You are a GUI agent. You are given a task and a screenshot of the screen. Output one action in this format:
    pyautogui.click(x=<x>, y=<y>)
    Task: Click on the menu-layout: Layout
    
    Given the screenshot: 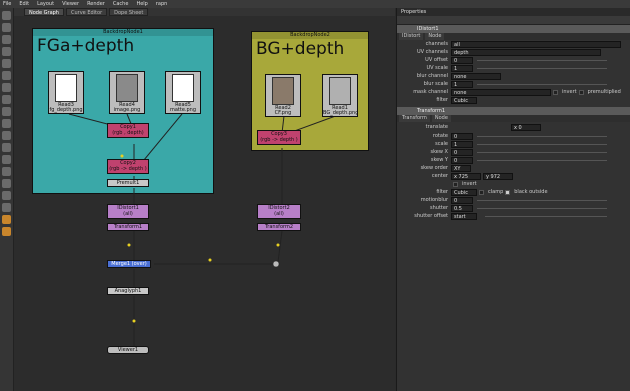 What is the action you would take?
    pyautogui.click(x=45, y=4)
    